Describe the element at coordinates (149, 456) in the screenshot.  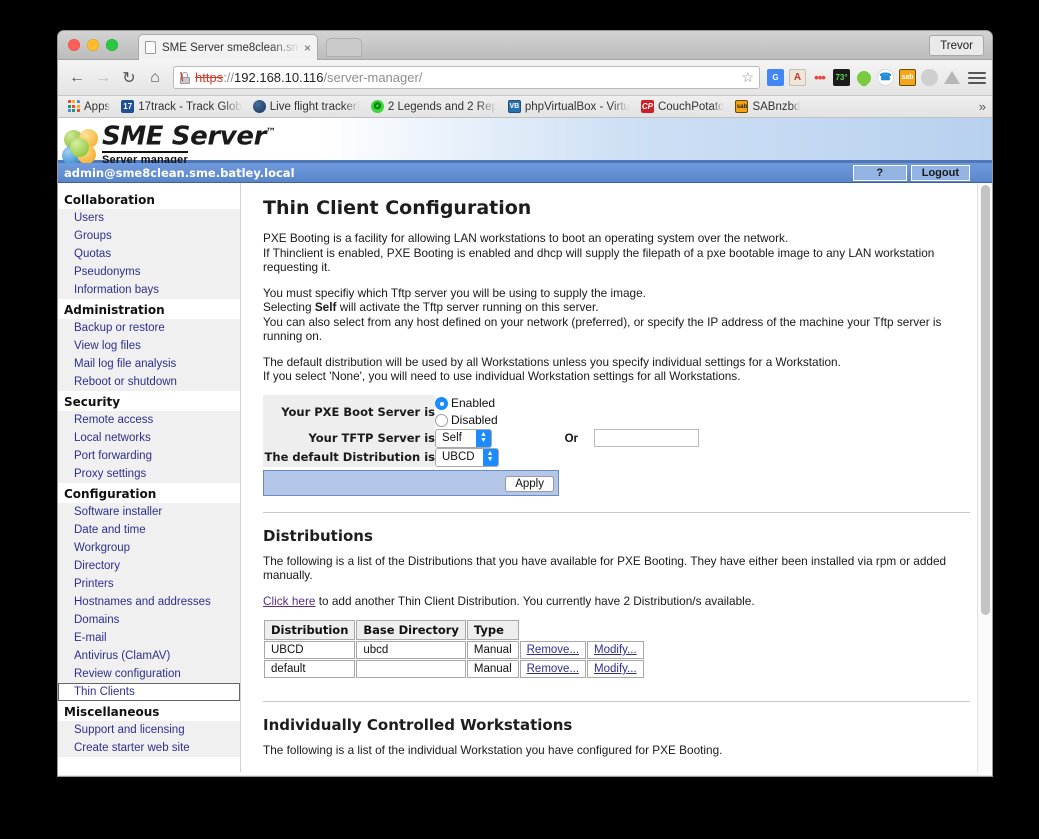
I see `sidebar-item-port-forwarding: Port forwarding` at that location.